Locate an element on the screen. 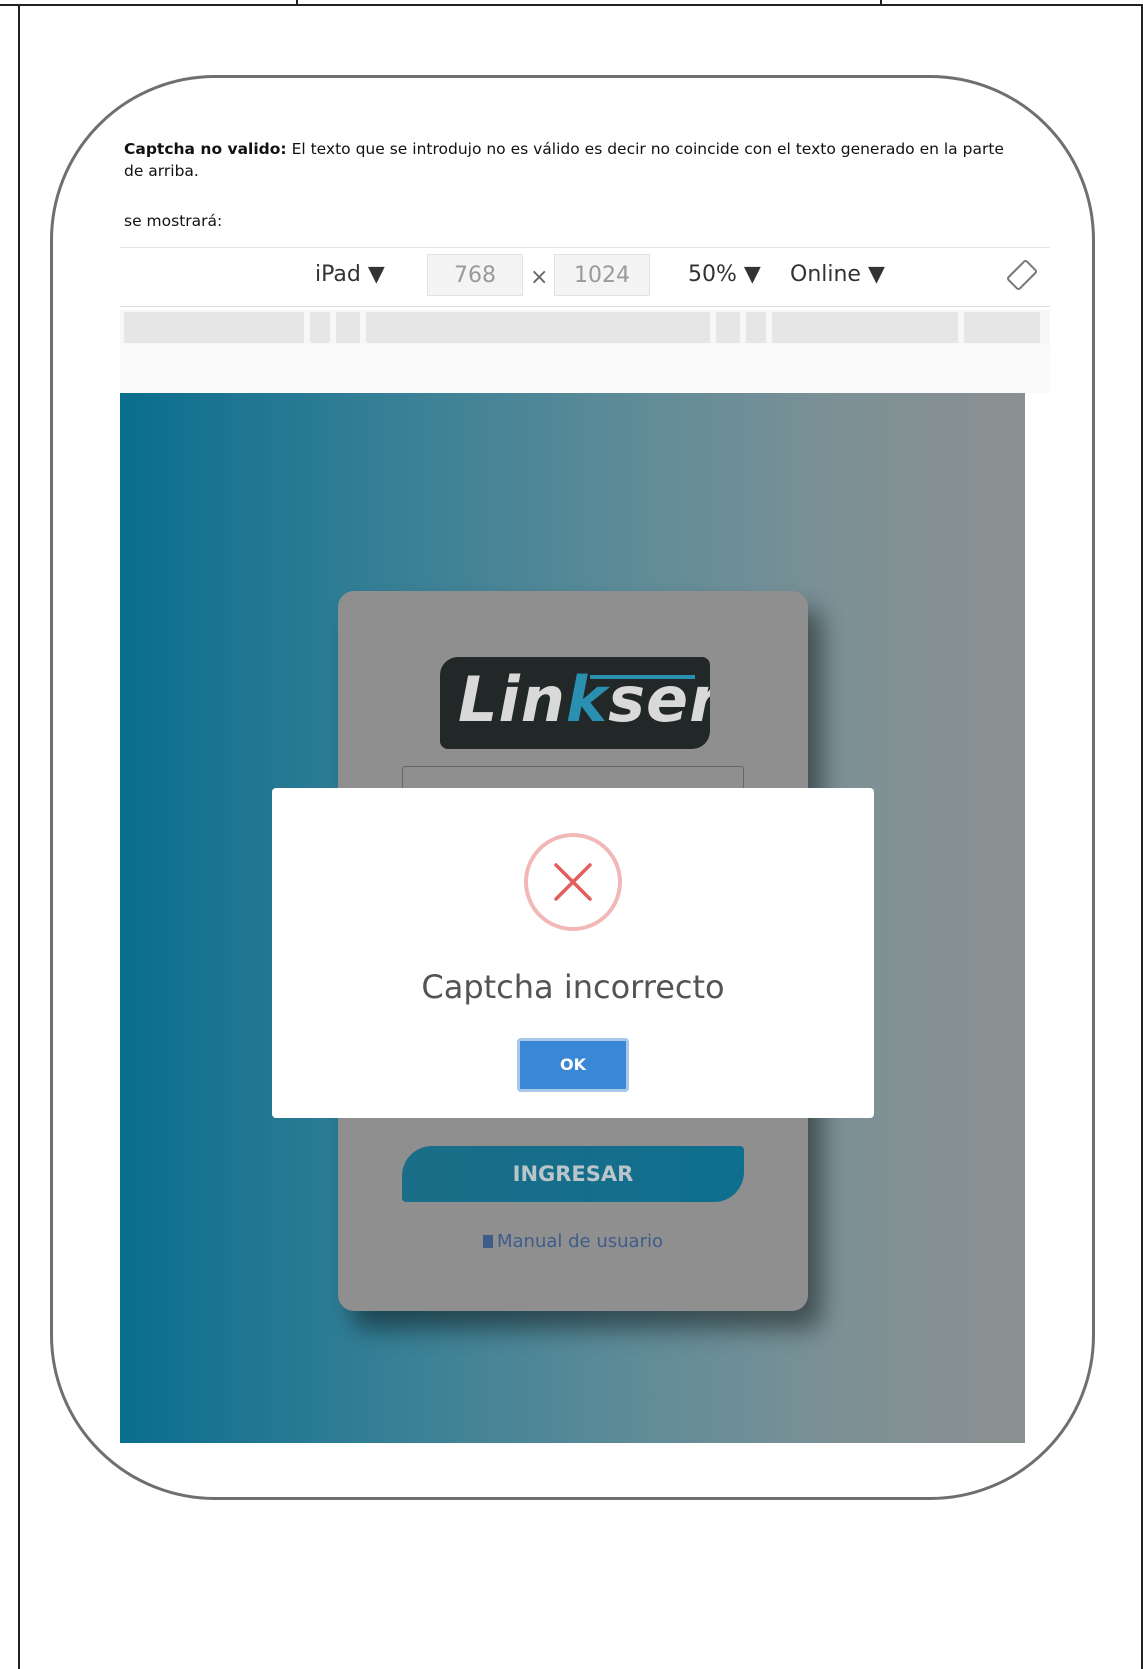 This screenshot has width=1143, height=1669. device-toolbar: iPad ▼ 768 × 1024 50% ▼ Online ▼ is located at coordinates (585, 277).